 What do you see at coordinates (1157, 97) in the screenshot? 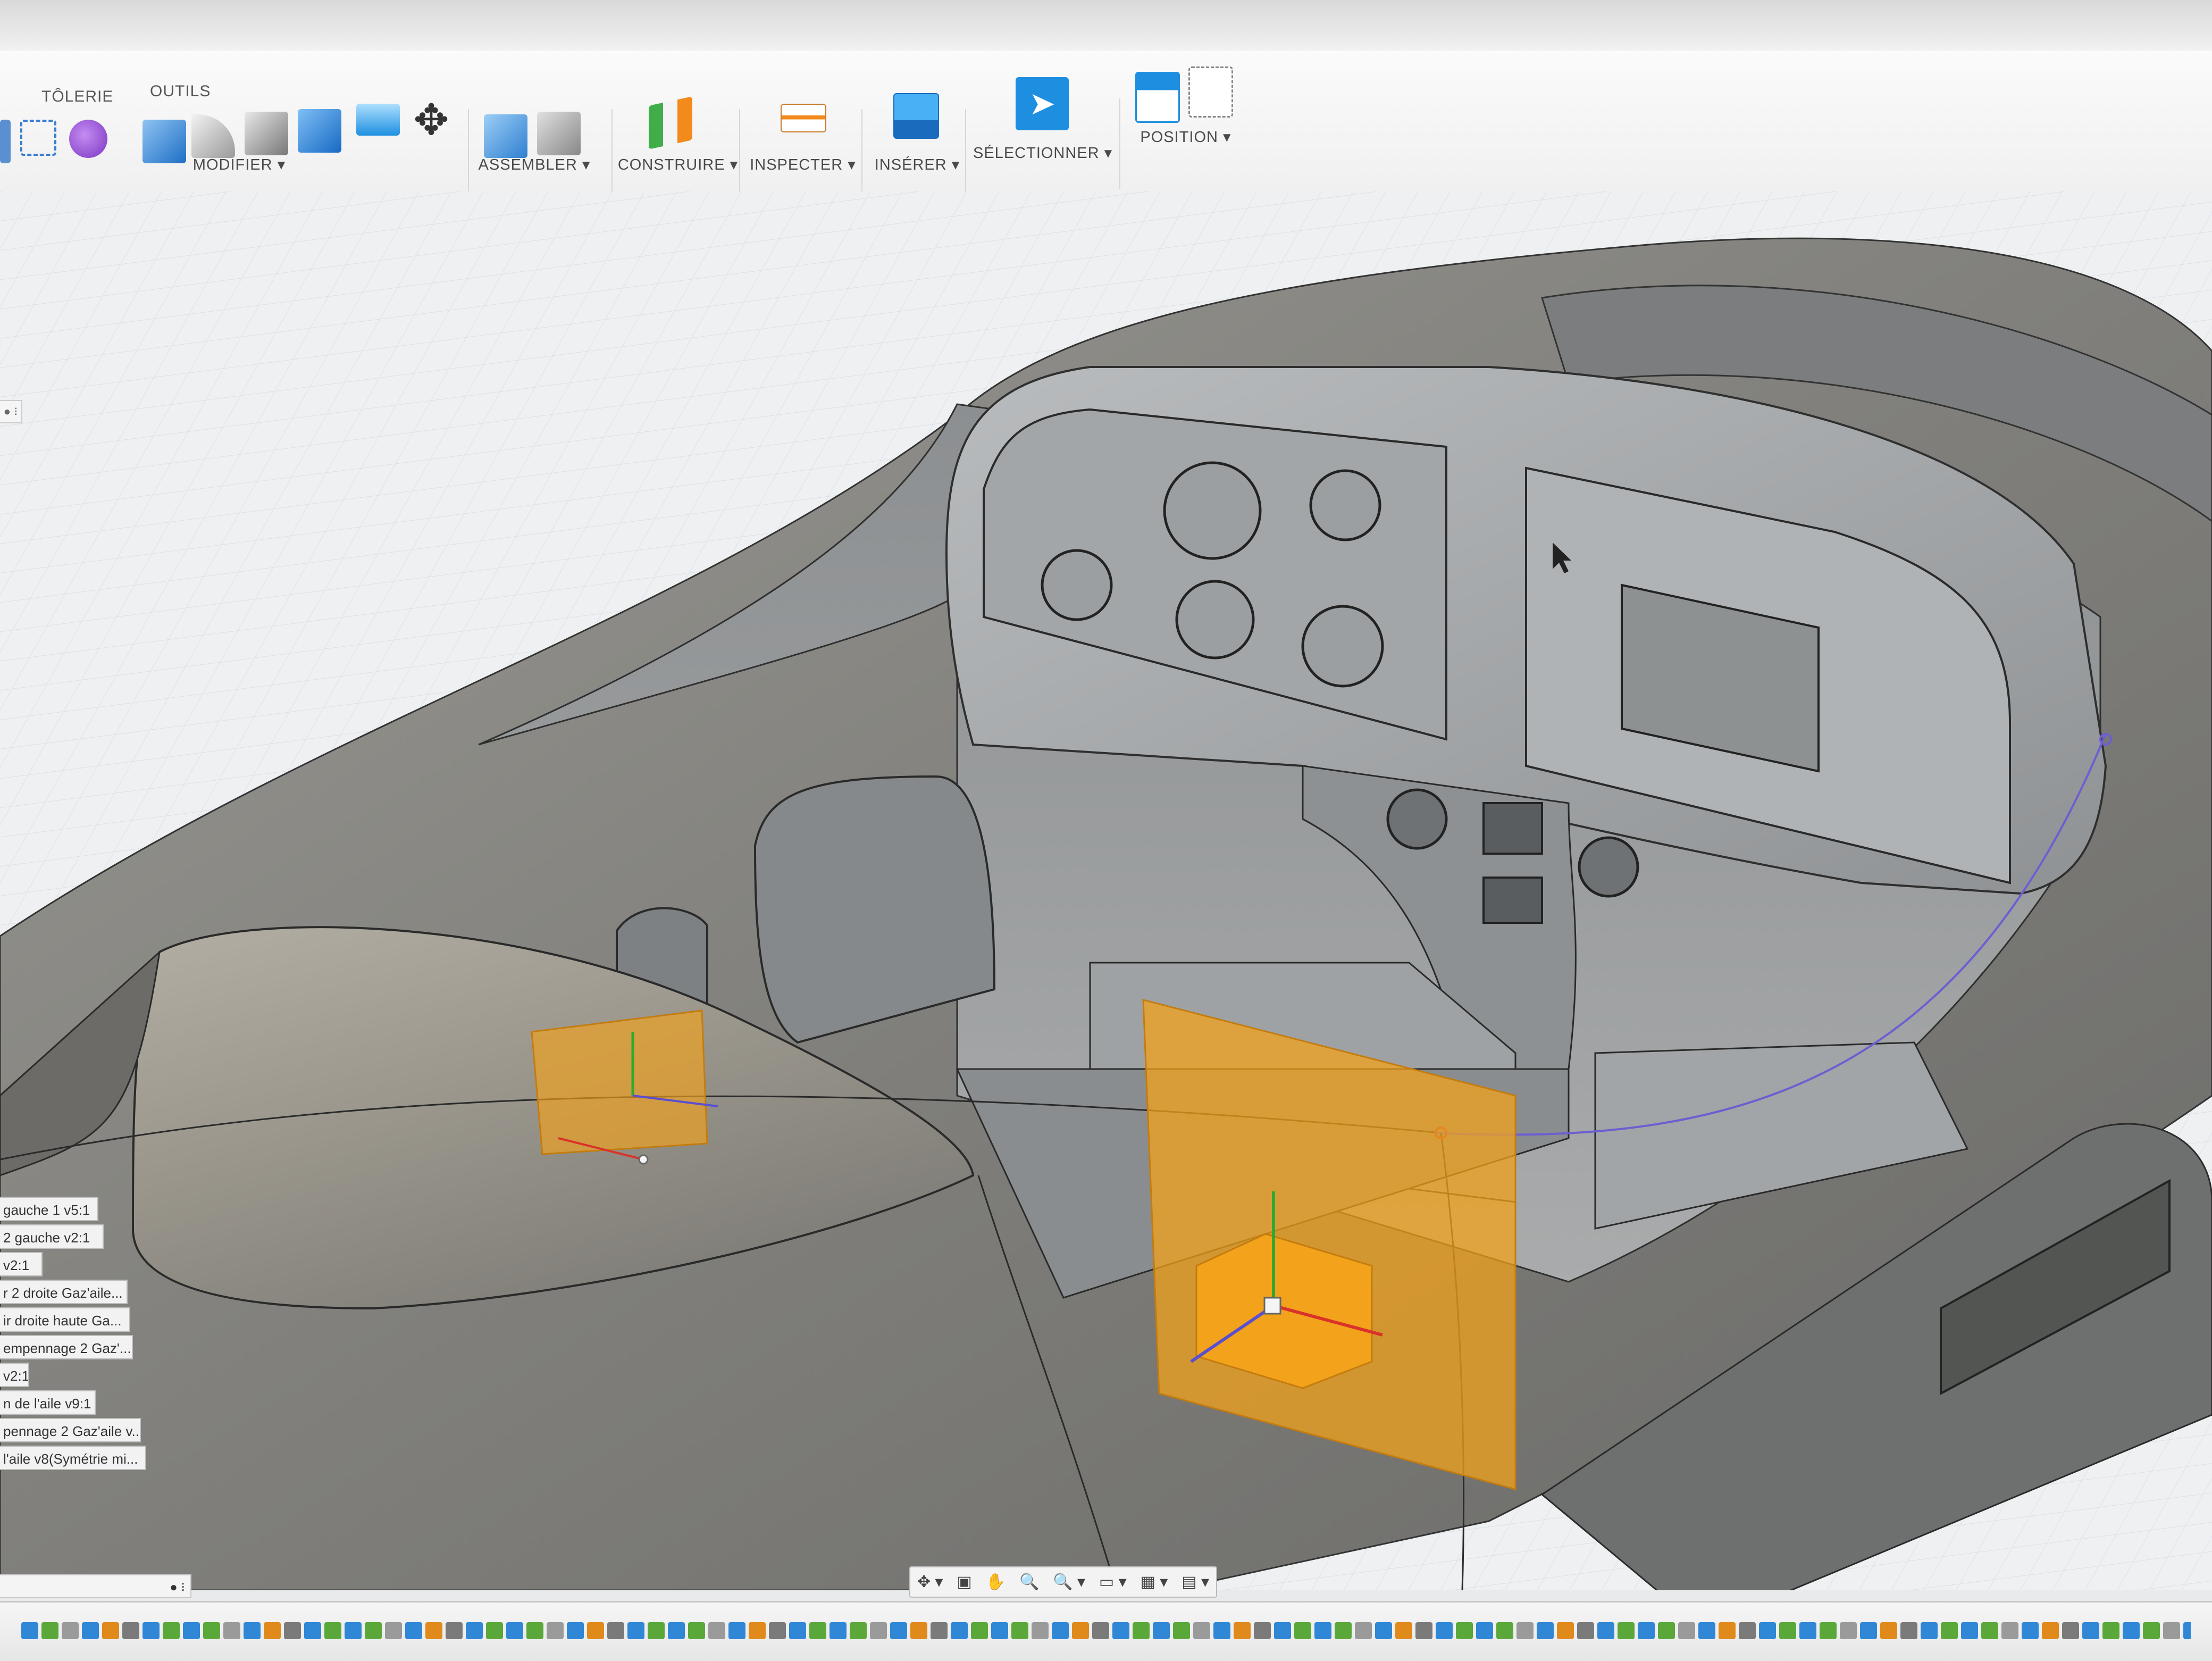
I see `capture-position-icon` at bounding box center [1157, 97].